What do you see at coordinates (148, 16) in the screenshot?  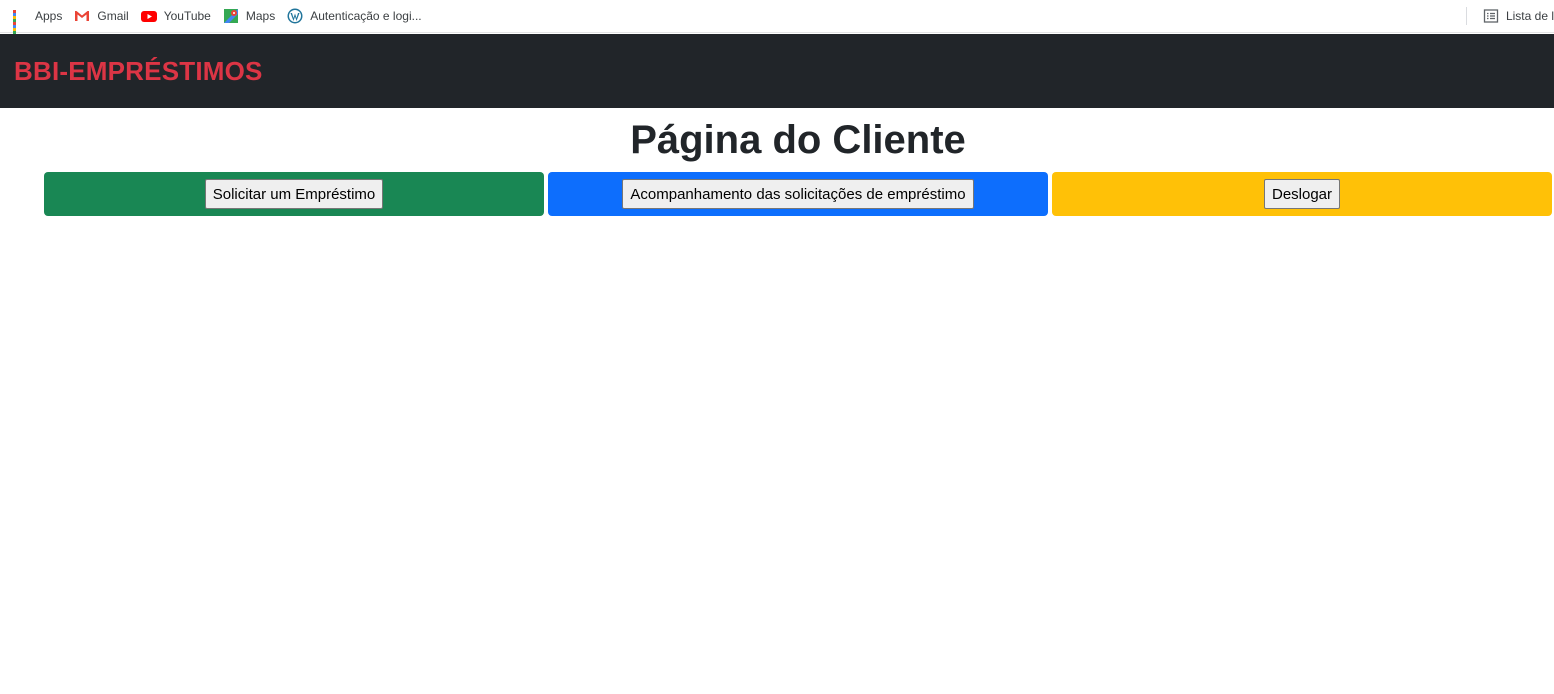 I see `youtube-icon` at bounding box center [148, 16].